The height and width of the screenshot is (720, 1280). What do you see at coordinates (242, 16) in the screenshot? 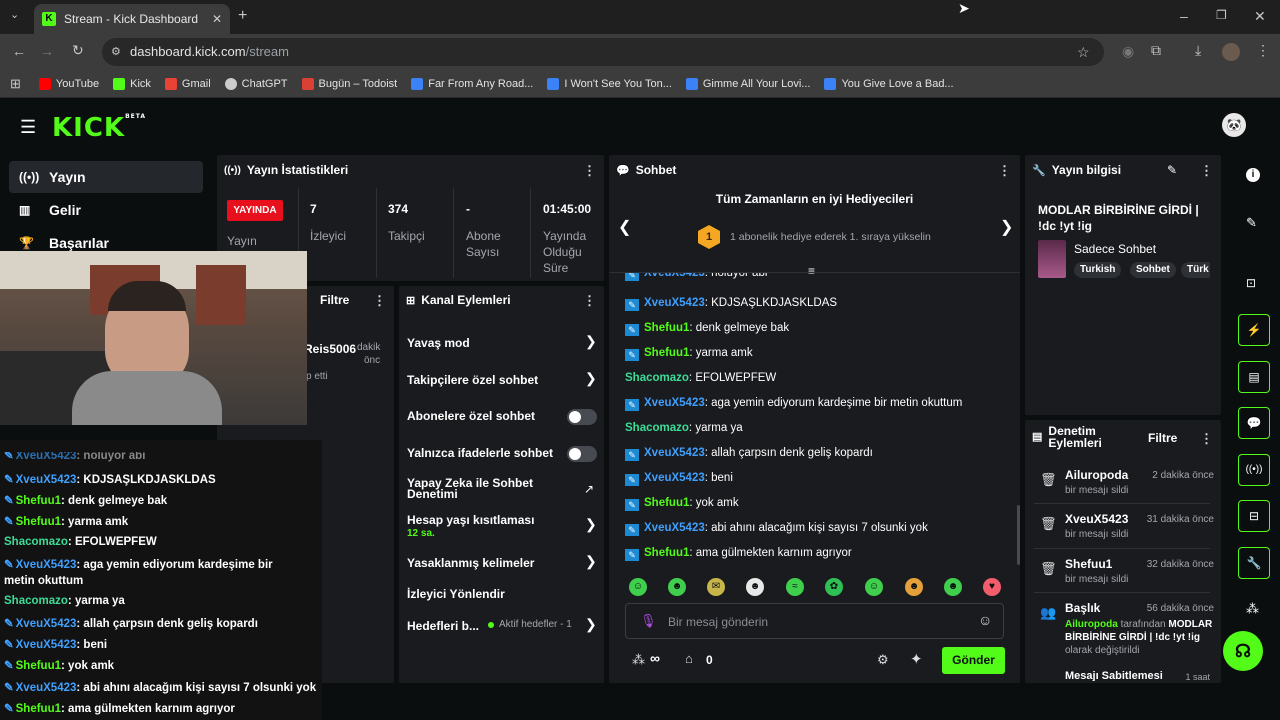
I see `new-tab-icon: +` at bounding box center [242, 16].